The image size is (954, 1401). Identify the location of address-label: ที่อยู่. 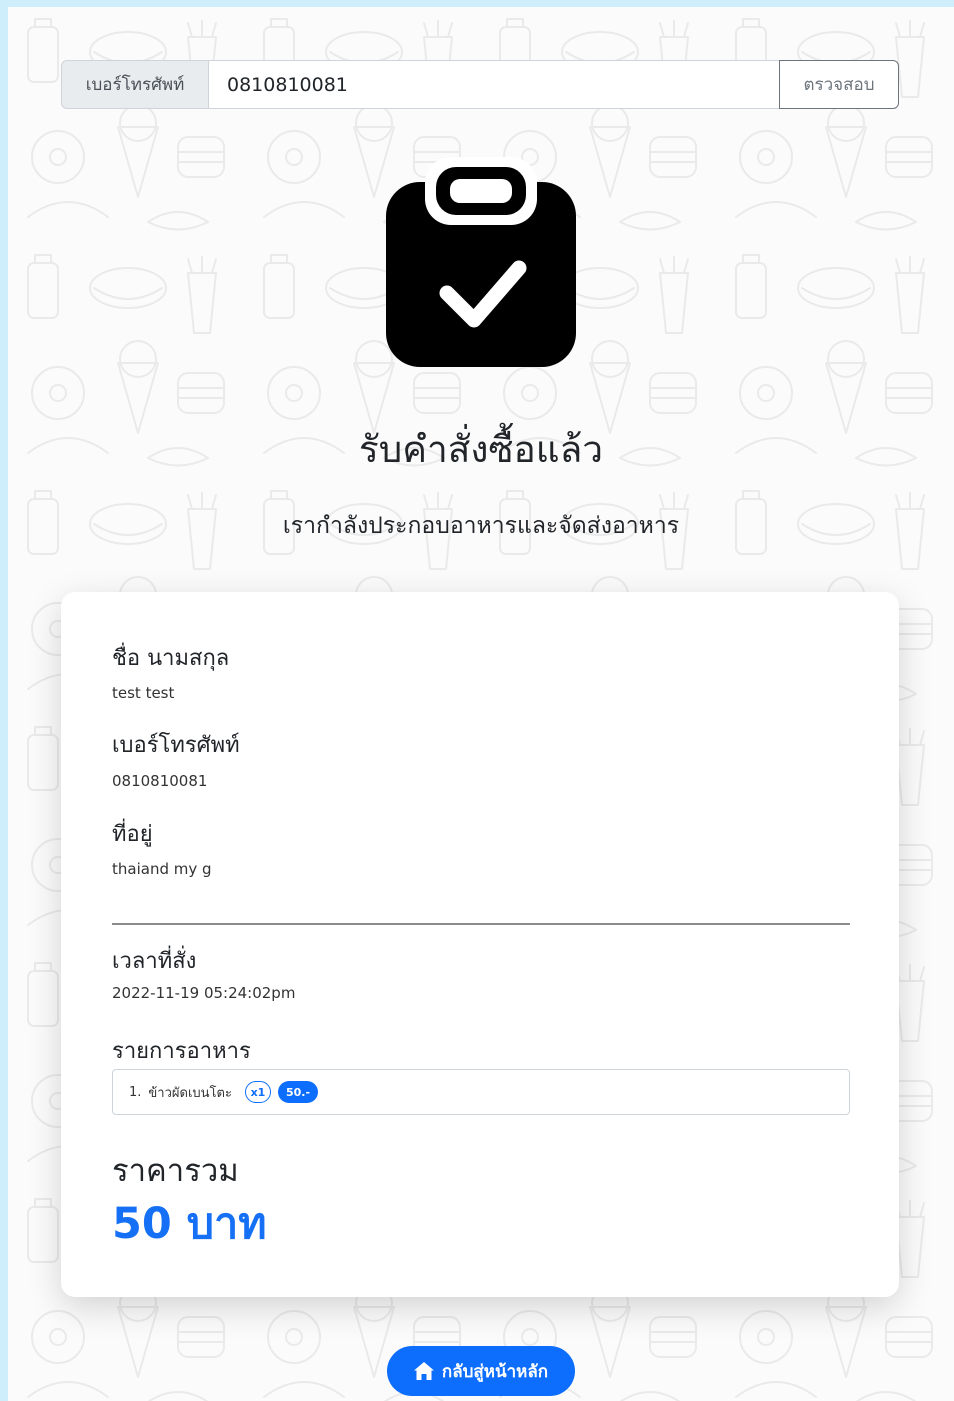
(132, 834).